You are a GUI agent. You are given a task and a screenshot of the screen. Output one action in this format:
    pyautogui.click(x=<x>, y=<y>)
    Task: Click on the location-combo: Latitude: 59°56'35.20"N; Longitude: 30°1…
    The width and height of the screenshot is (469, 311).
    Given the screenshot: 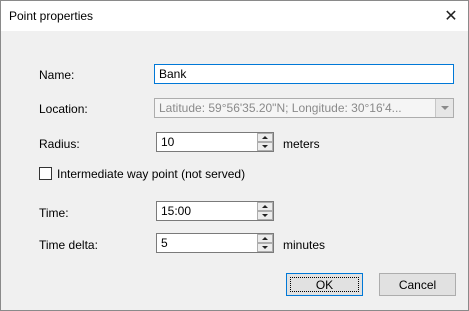 What is the action you would take?
    pyautogui.click(x=304, y=108)
    